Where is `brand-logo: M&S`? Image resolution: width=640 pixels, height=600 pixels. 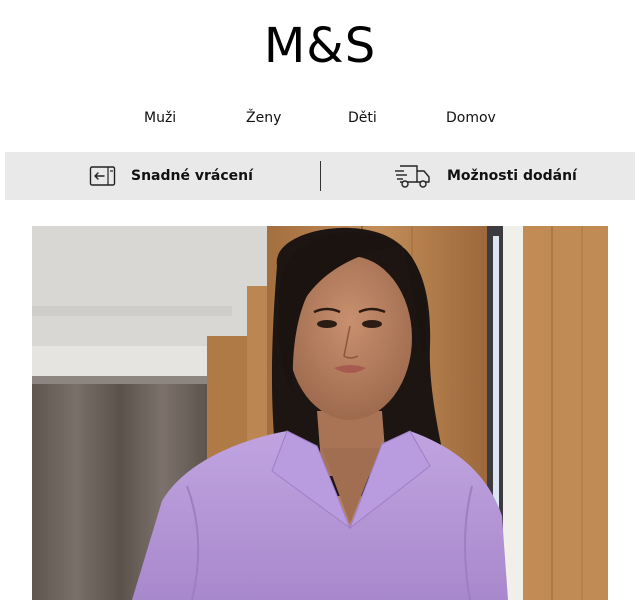
brand-logo: M&S is located at coordinates (320, 46).